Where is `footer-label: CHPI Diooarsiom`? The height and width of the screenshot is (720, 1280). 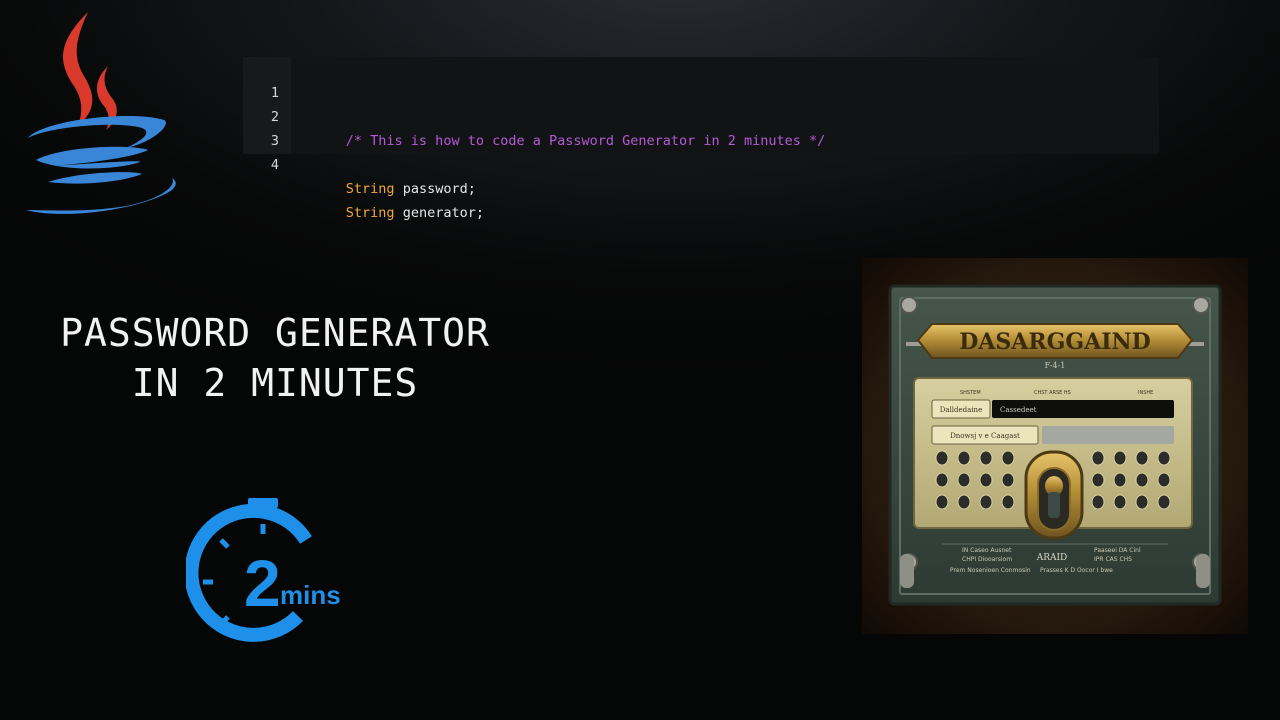
footer-label: CHPI Diooarsiom is located at coordinates (987, 559).